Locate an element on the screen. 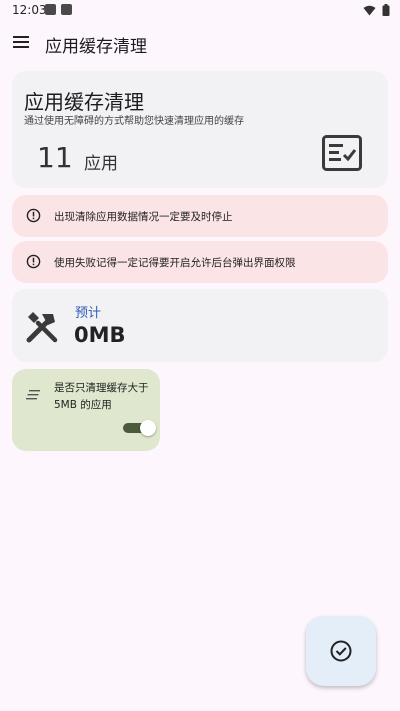 The height and width of the screenshot is (711, 400). checklist-icon is located at coordinates (342, 153).